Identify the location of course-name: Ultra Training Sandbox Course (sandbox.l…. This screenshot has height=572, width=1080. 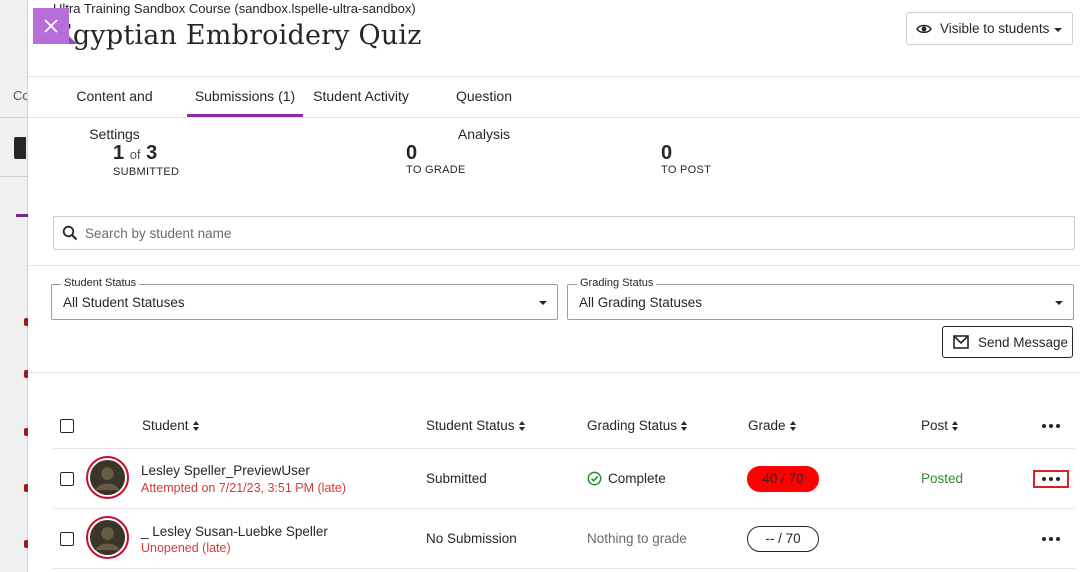
(234, 8).